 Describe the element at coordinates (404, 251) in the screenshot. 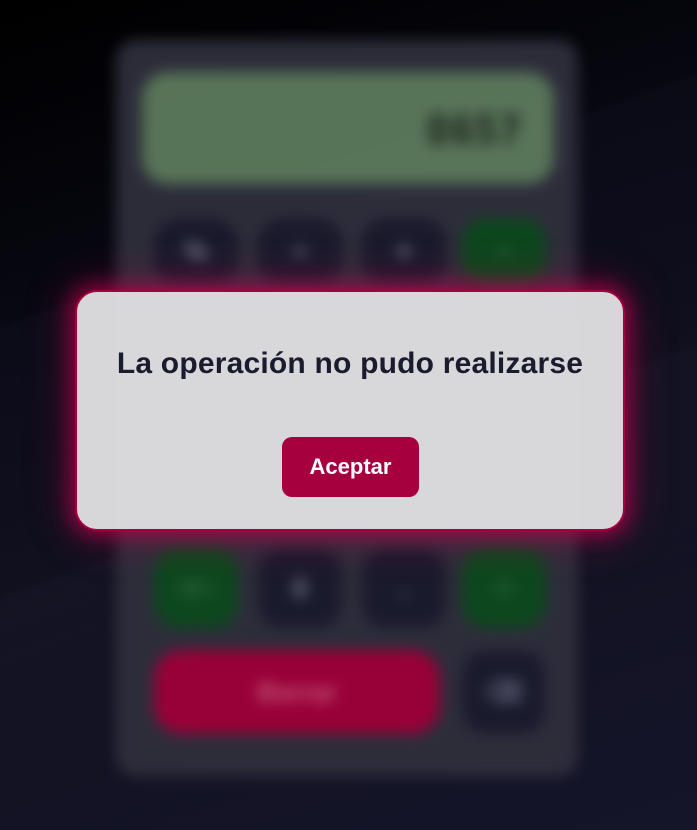

I see `key-multiply: ×` at that location.